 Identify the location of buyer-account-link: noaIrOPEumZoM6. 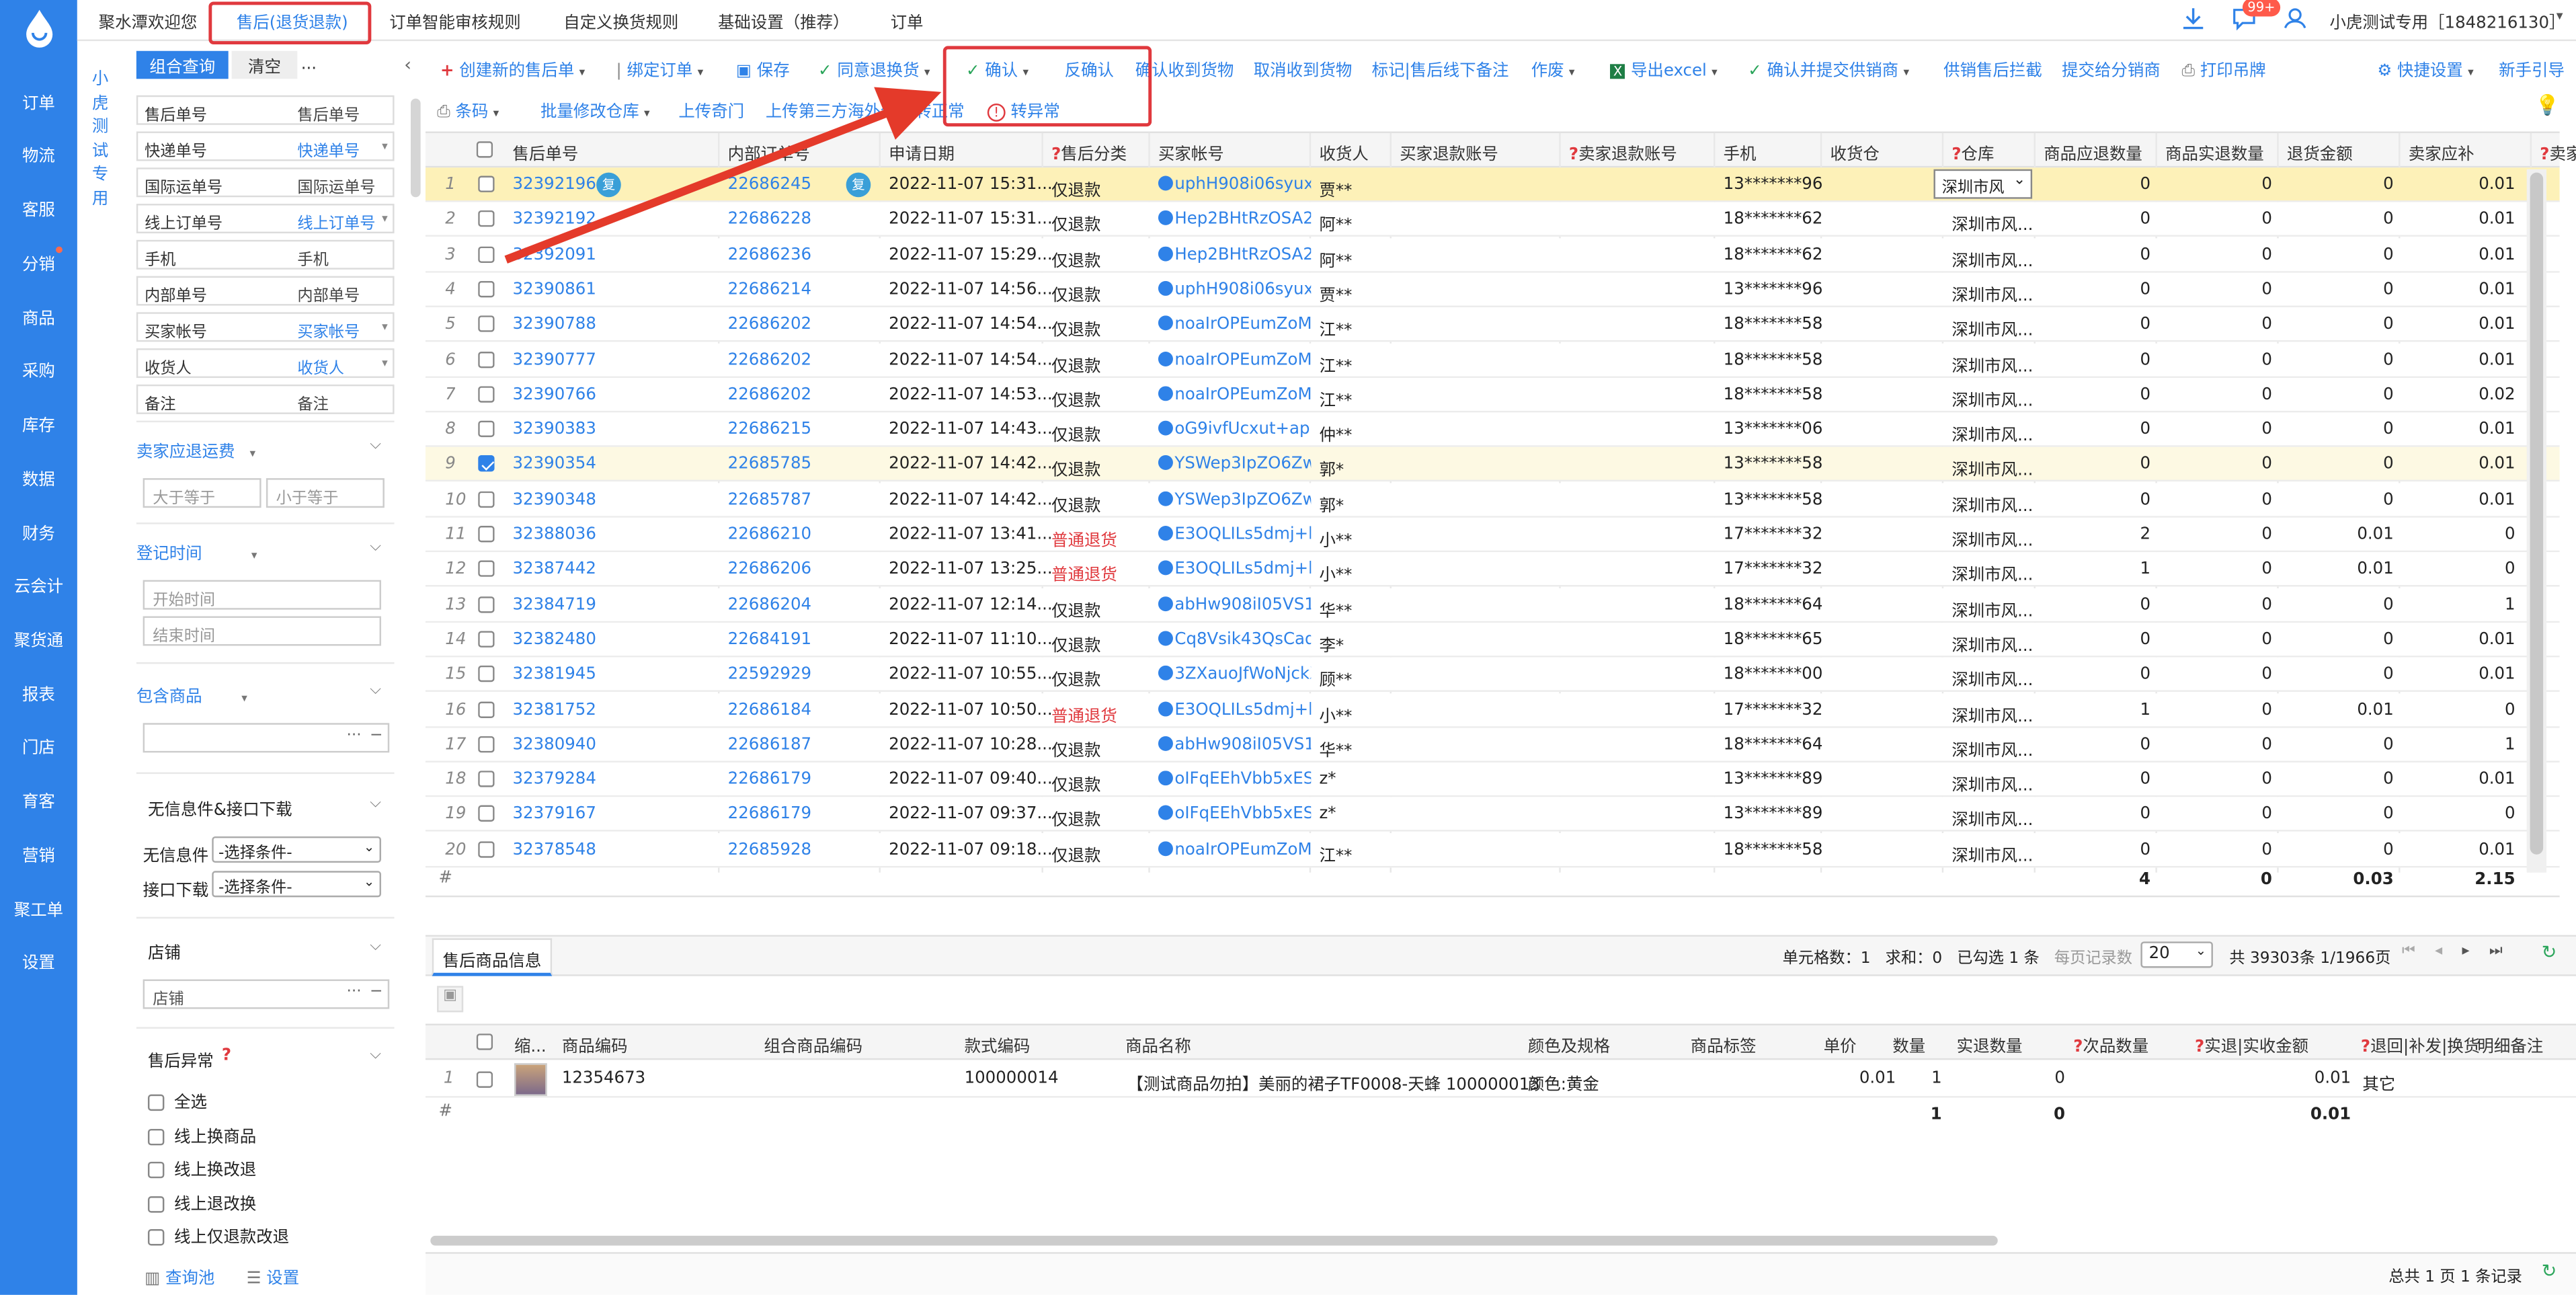
(1234, 394).